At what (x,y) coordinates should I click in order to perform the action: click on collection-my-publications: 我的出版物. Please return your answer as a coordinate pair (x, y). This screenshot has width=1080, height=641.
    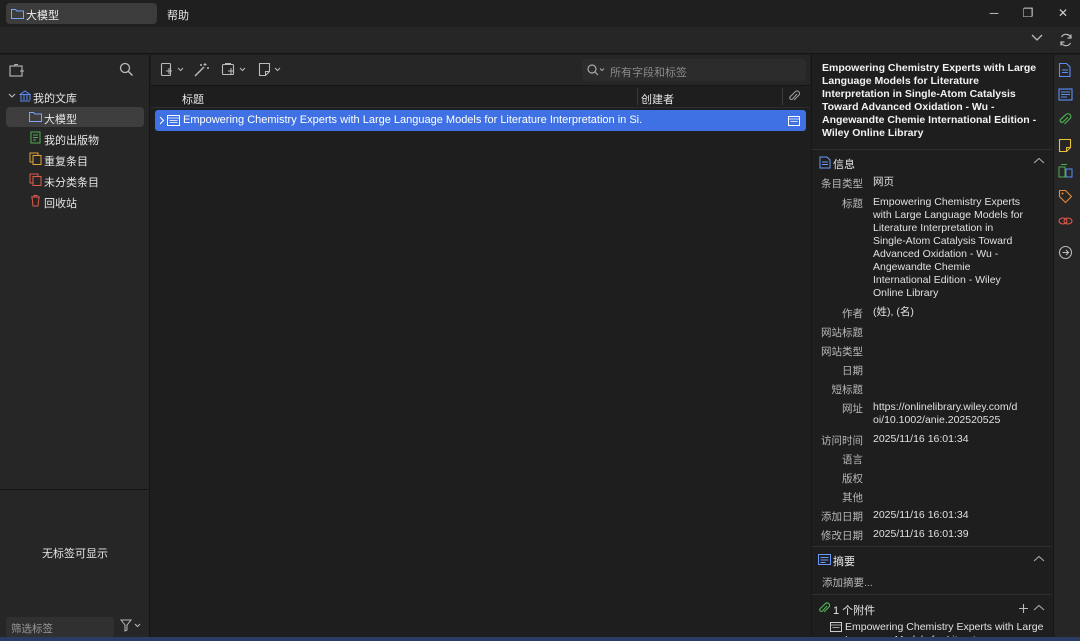
    Looking at the image, I should click on (75, 138).